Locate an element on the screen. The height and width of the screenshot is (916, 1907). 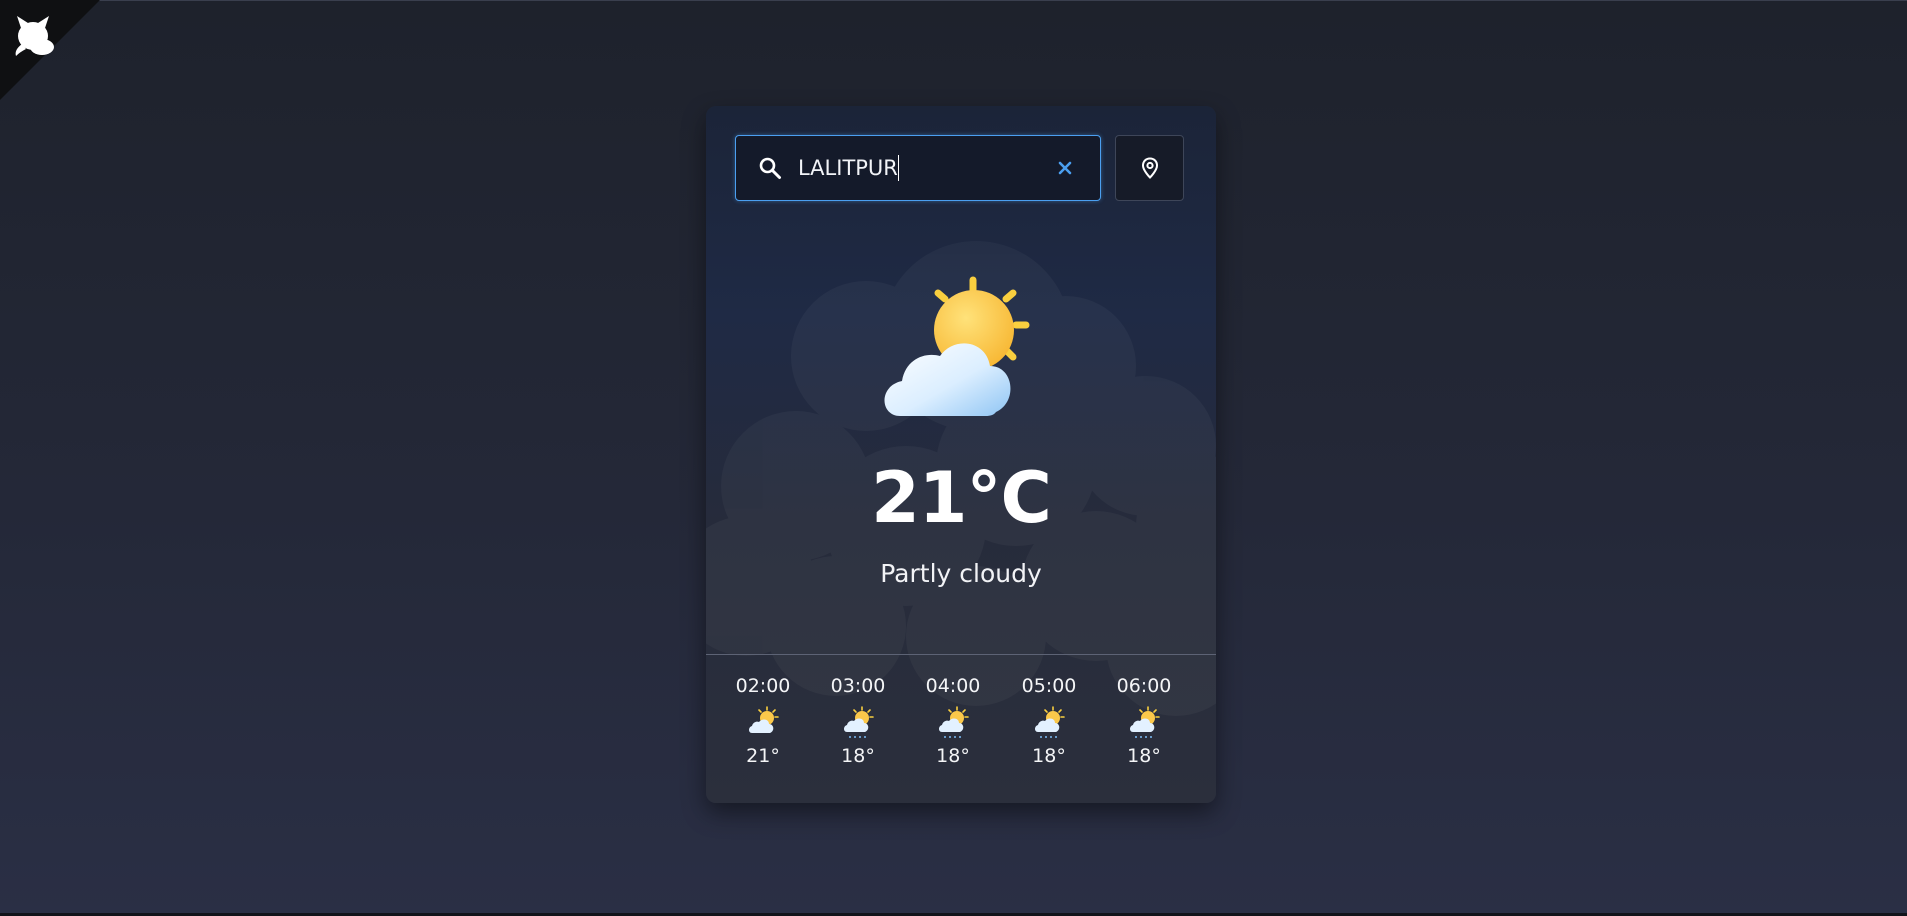
search-field is located at coordinates (918, 168).